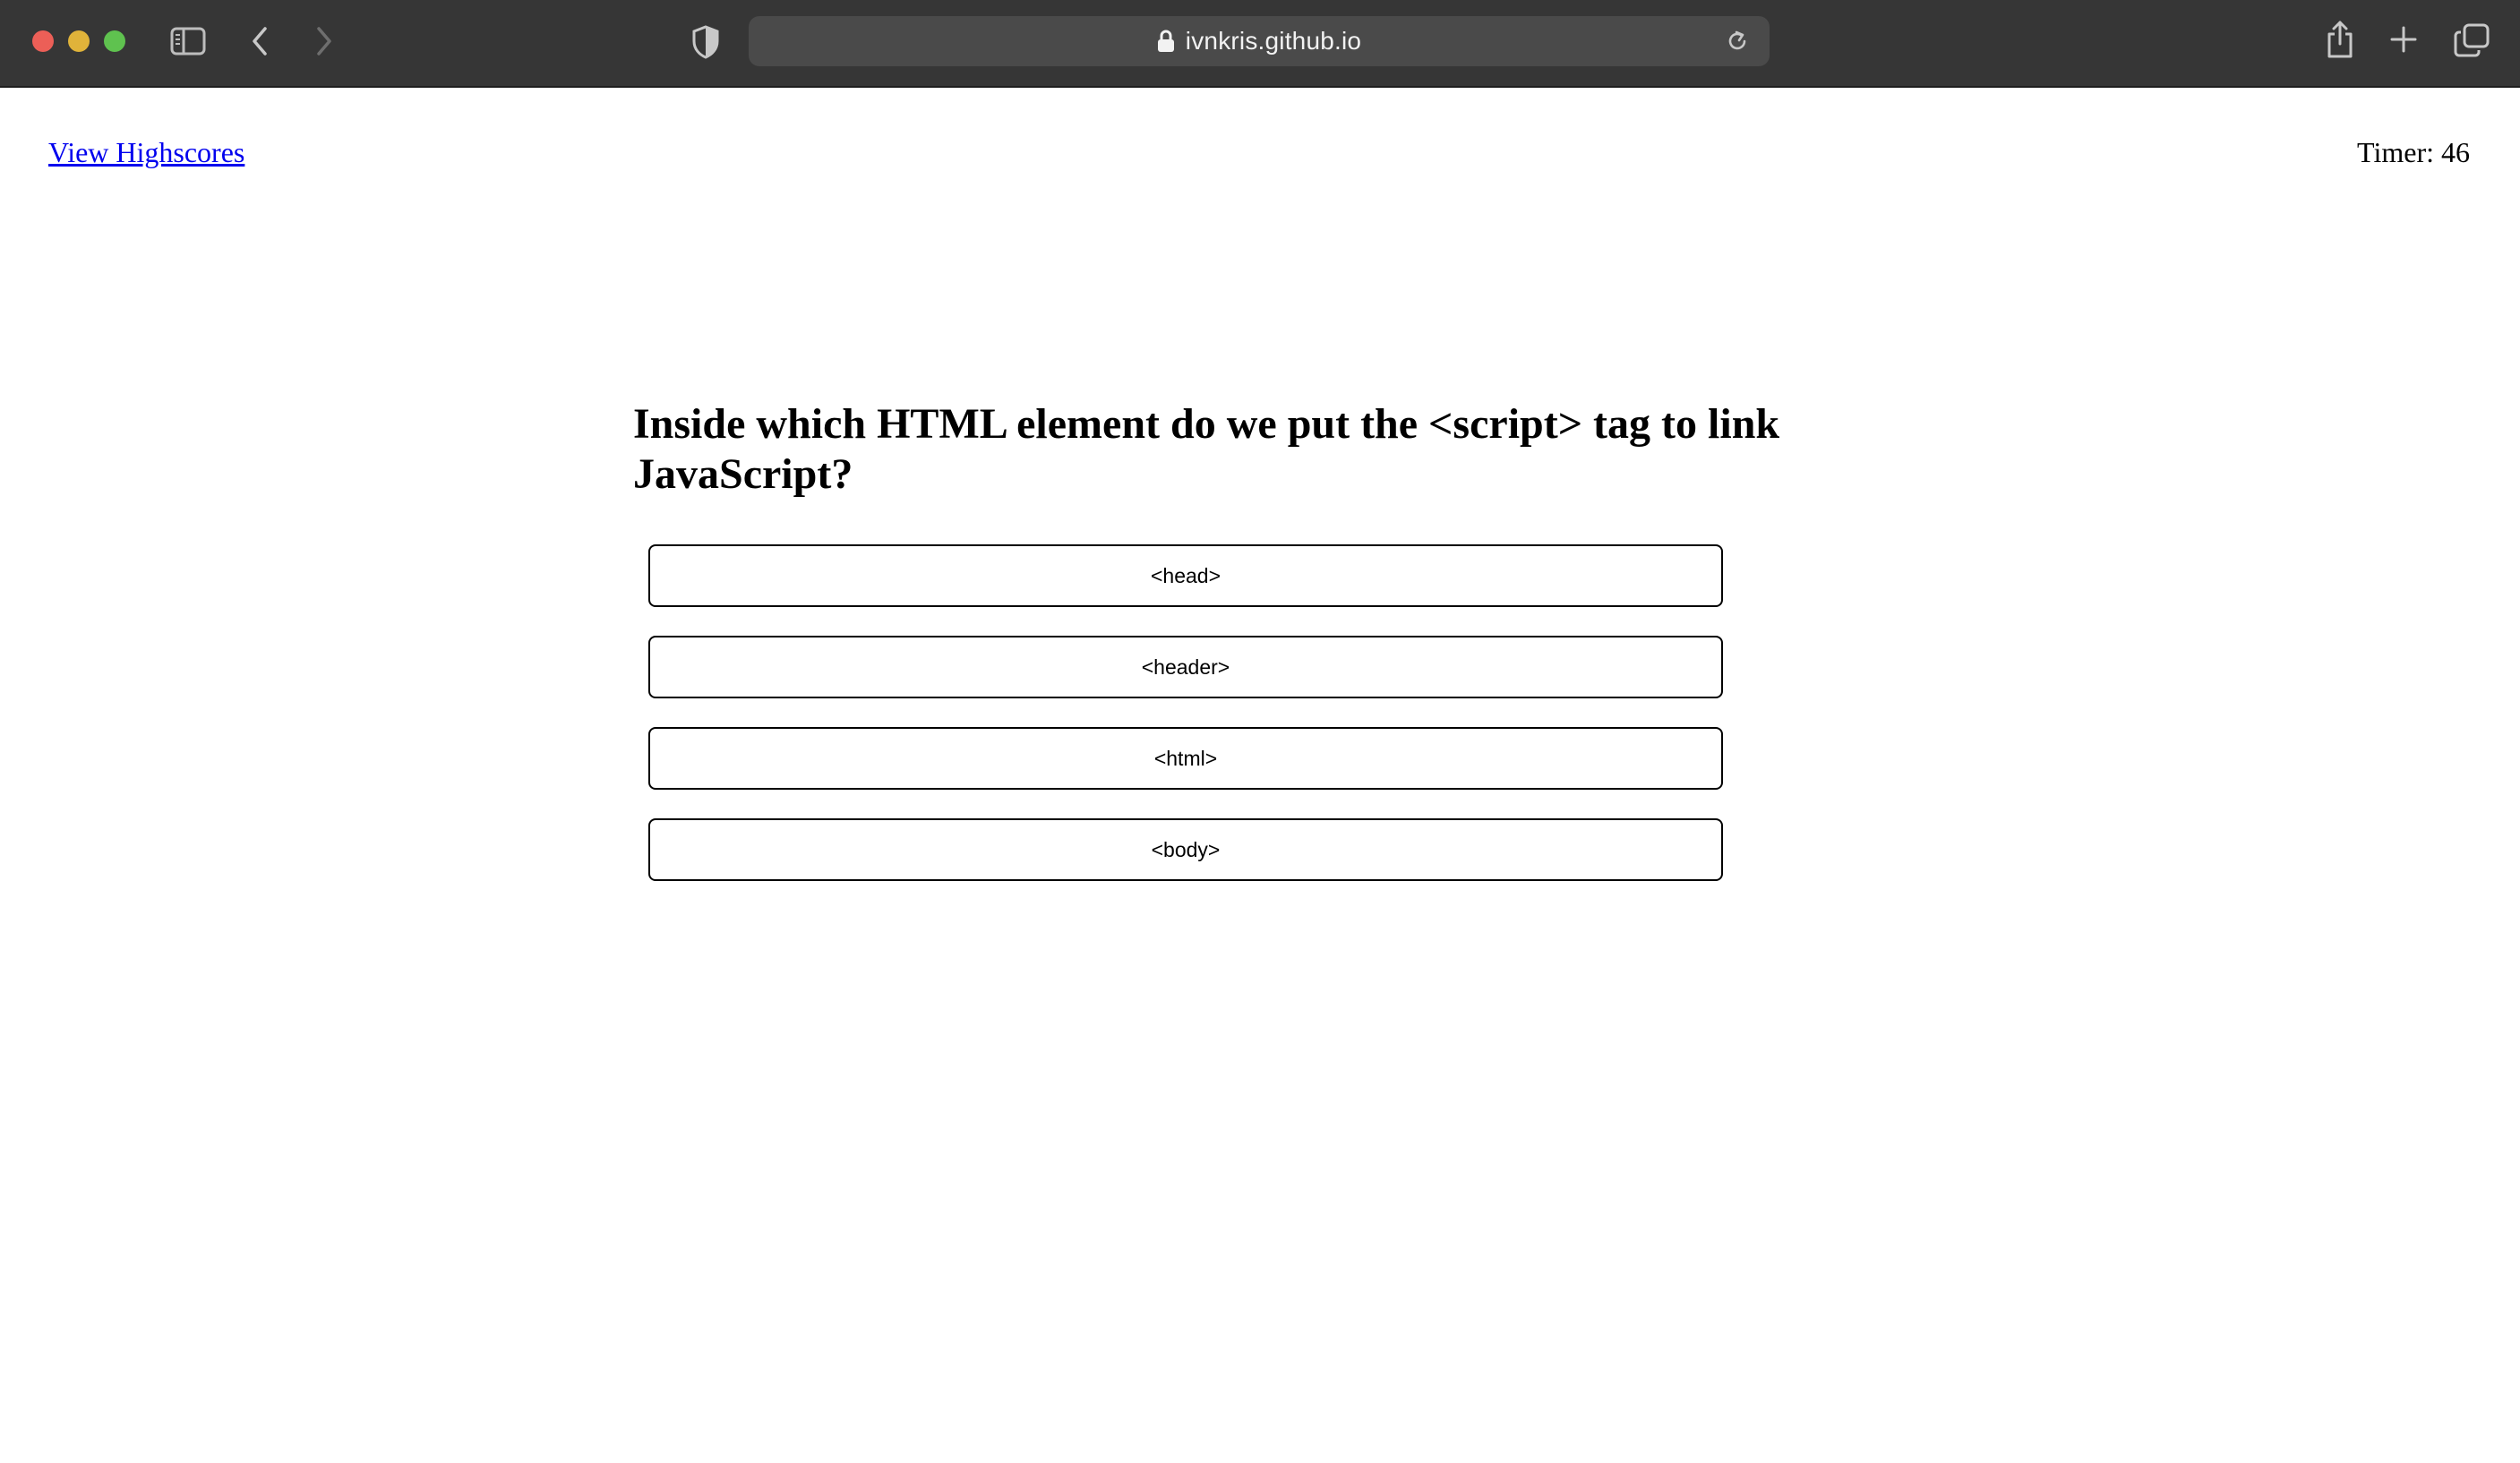  I want to click on address-bar: ivnkris.github.io, so click(1259, 41).